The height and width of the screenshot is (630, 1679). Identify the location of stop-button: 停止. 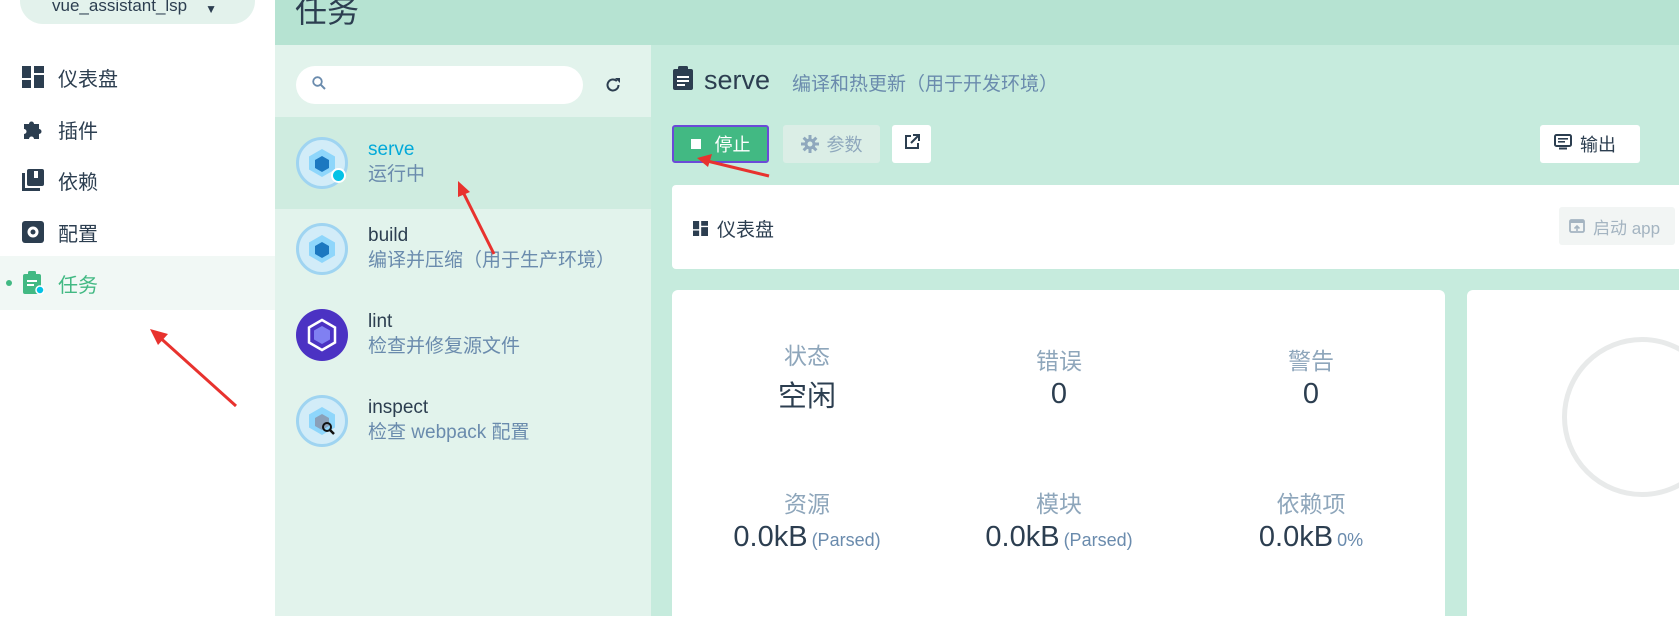
(720, 144).